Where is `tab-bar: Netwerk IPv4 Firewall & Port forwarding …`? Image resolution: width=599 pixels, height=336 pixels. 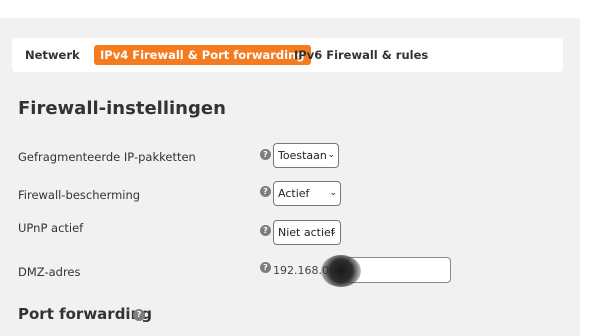 tab-bar: Netwerk IPv4 Firewall & Port forwarding … is located at coordinates (287, 55).